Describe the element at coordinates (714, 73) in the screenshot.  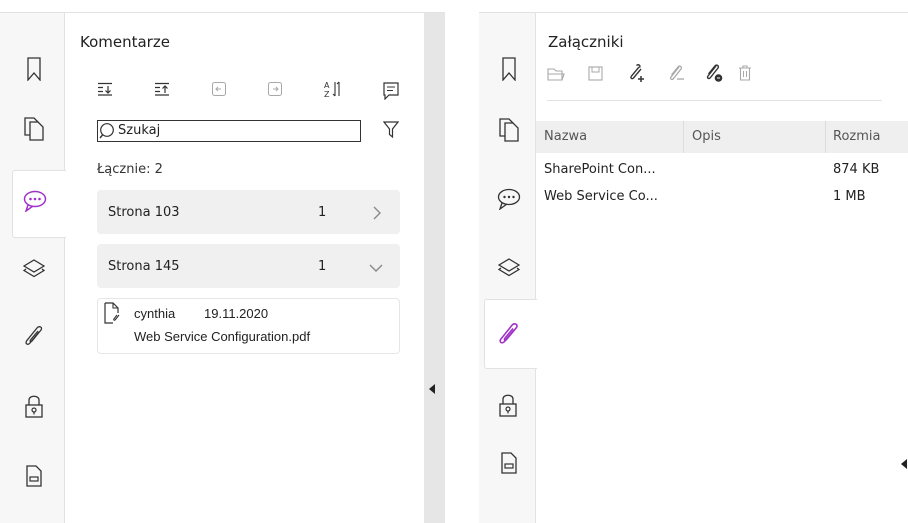
I see `attachment-properties-icon` at that location.